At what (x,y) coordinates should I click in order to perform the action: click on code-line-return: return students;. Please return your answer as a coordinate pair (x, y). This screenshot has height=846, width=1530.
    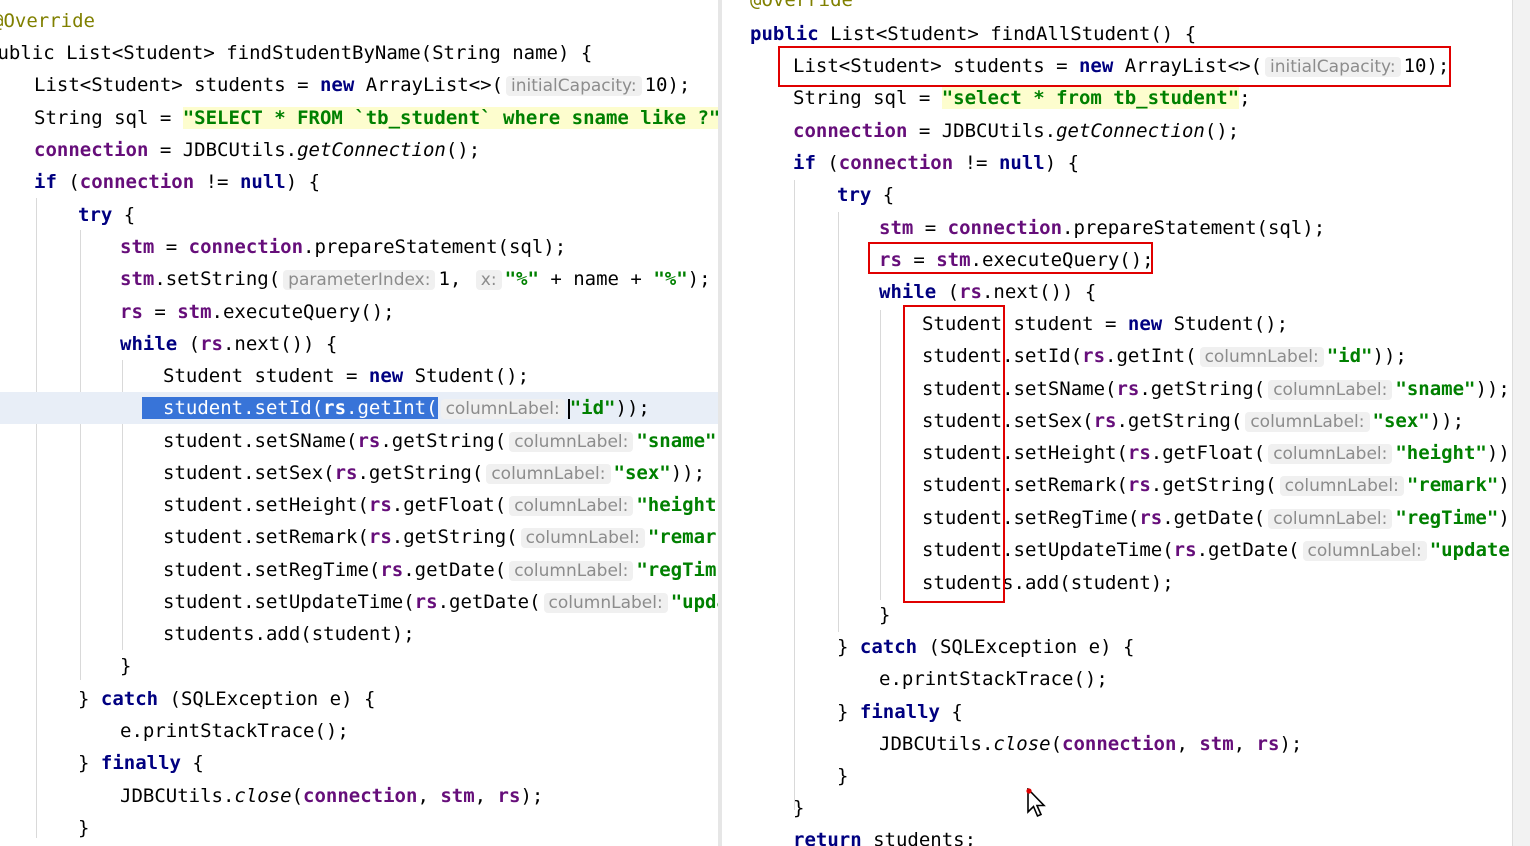
    Looking at the image, I should click on (885, 837).